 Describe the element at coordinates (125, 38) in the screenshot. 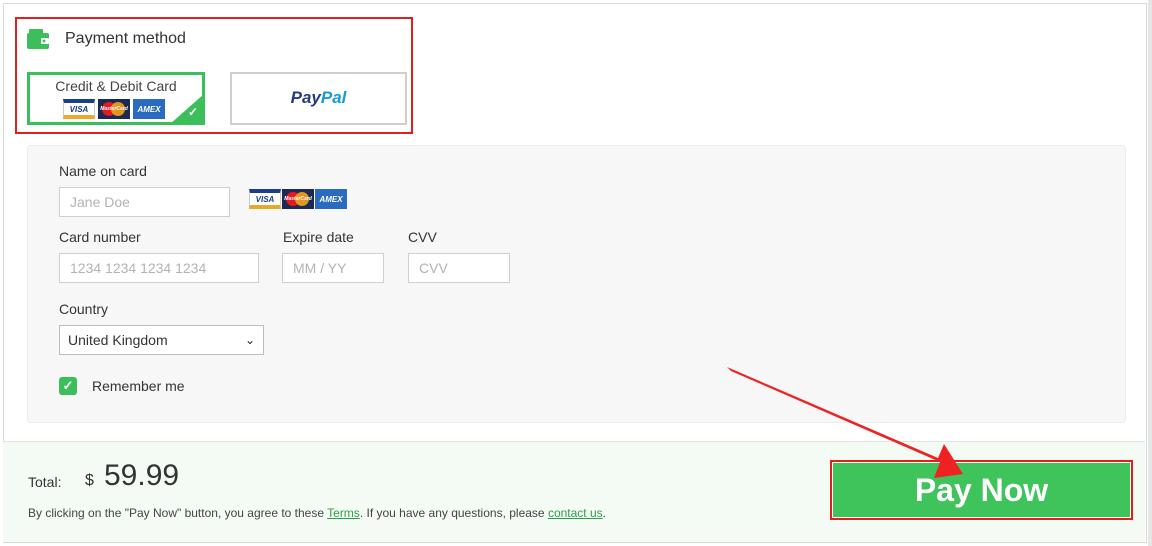

I see `payment-method-title: Payment method` at that location.